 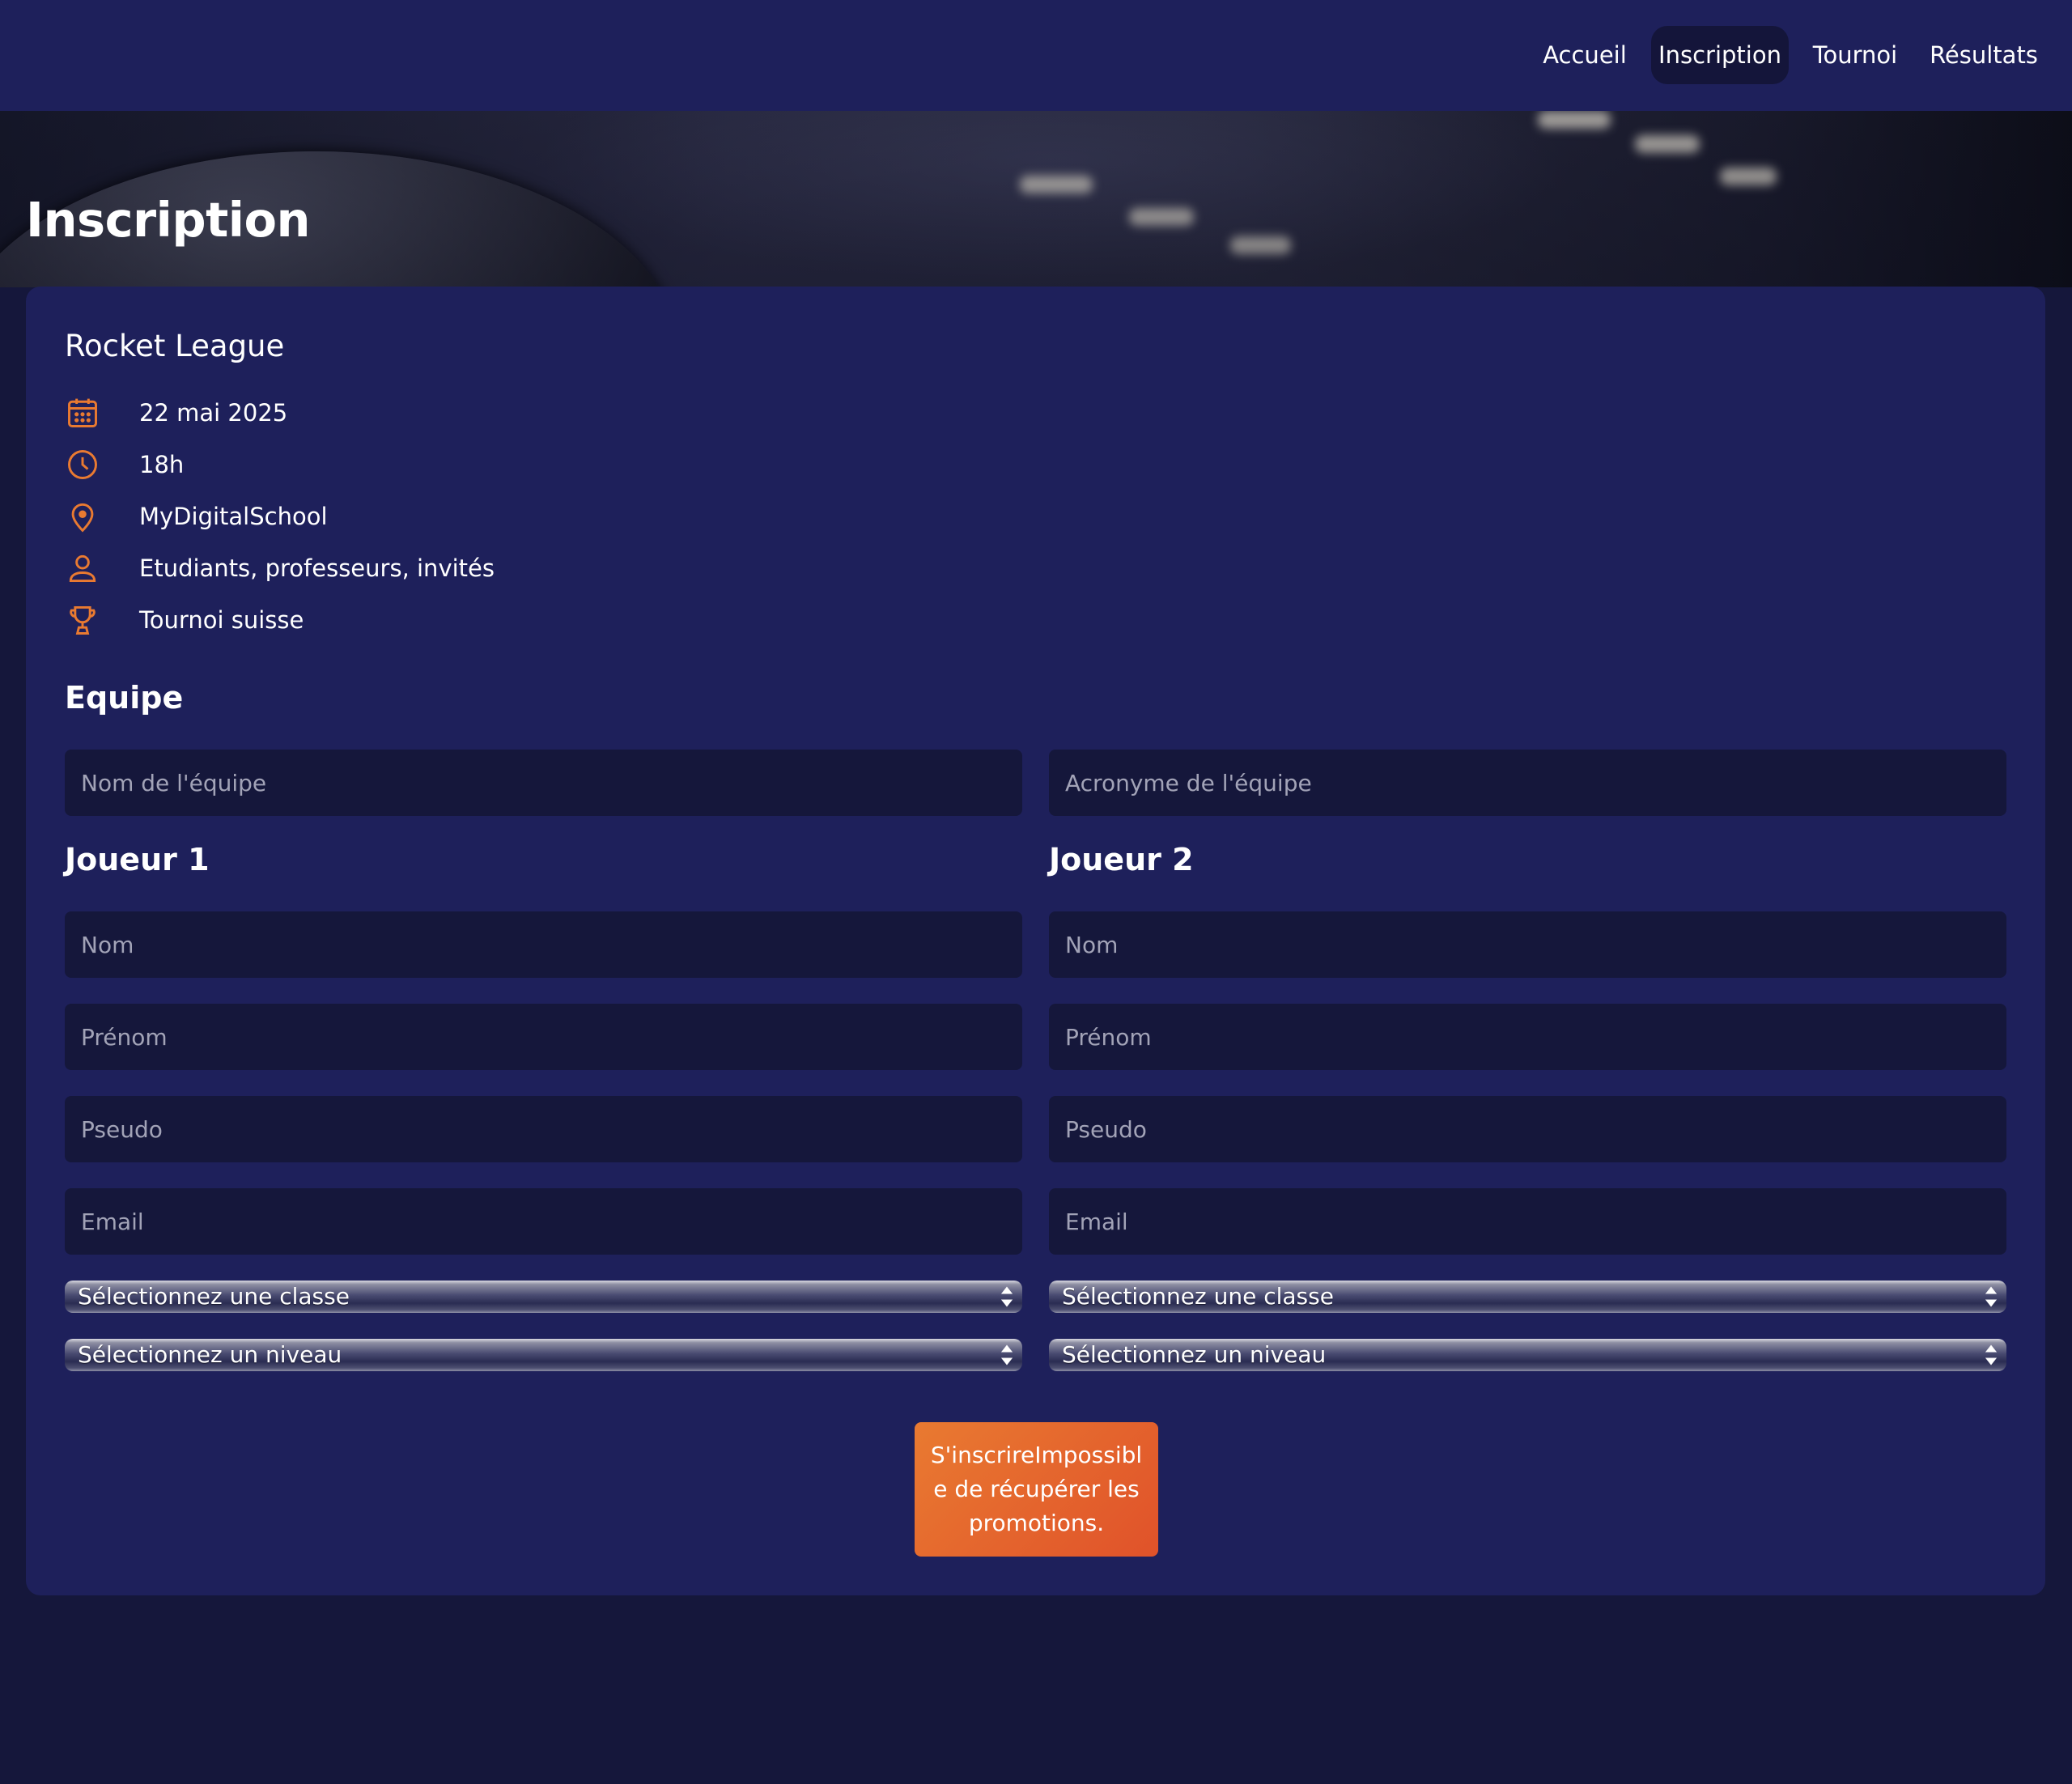 I want to click on player1-email-input, so click(x=543, y=1221).